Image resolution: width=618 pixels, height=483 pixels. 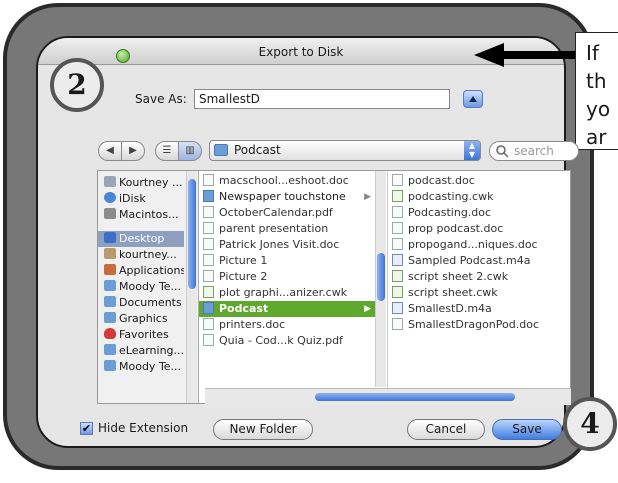 I want to click on sidebar-item-idisk: iDisk, so click(x=141, y=199).